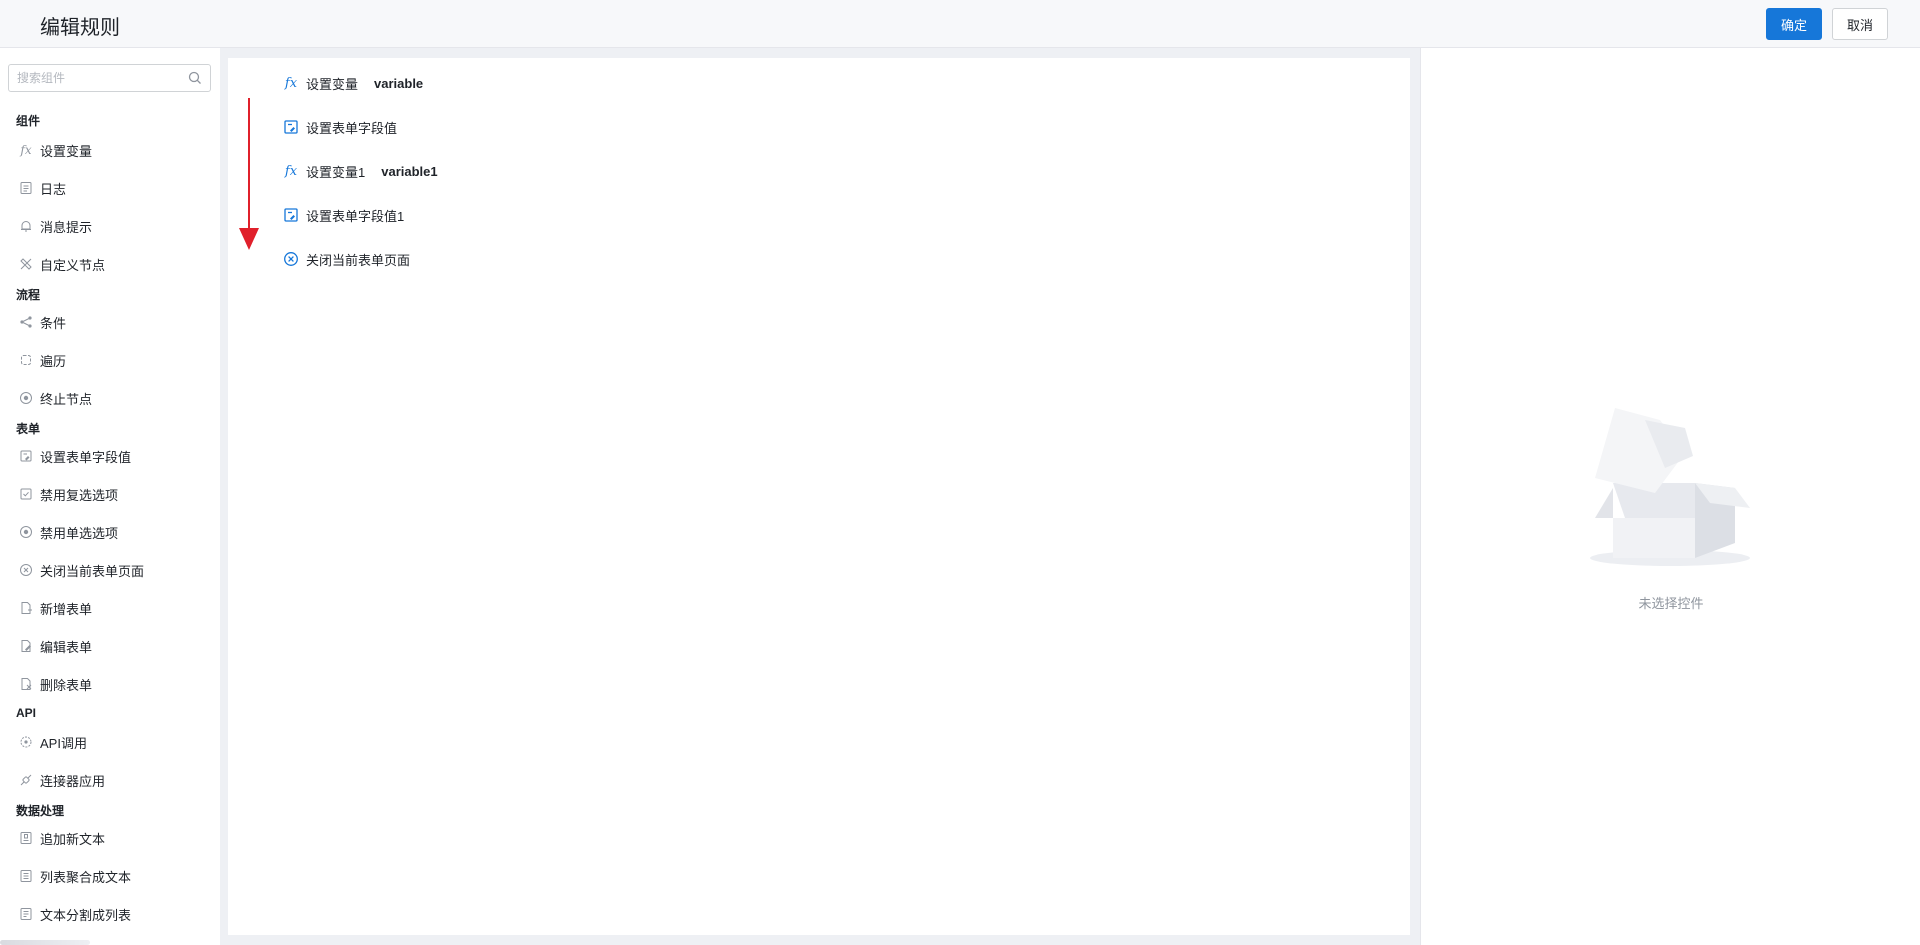 The width and height of the screenshot is (1920, 945). I want to click on flow-node-set-form-field-1: 设置表单字段值1, so click(343, 215).